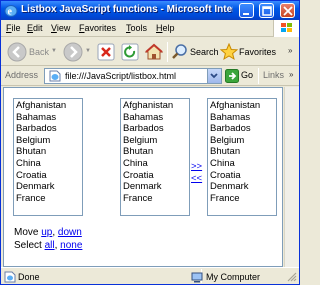 The width and height of the screenshot is (320, 285). Describe the element at coordinates (196, 179) in the screenshot. I see `move-left-link: <<` at that location.